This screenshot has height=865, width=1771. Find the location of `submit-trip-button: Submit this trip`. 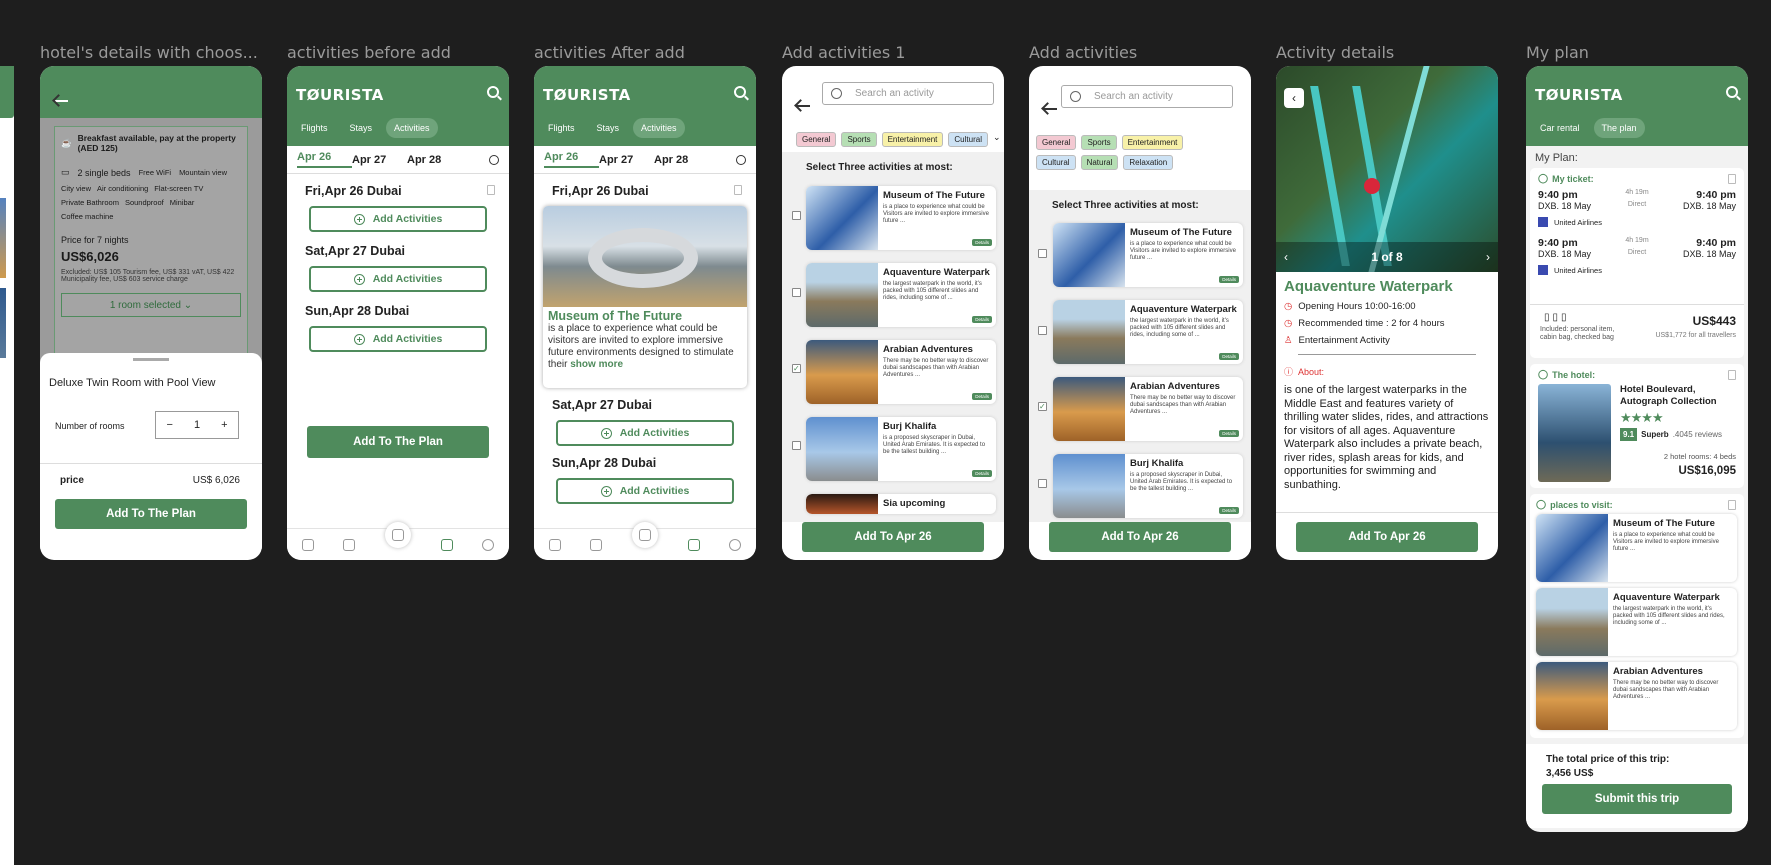

submit-trip-button: Submit this trip is located at coordinates (1637, 799).